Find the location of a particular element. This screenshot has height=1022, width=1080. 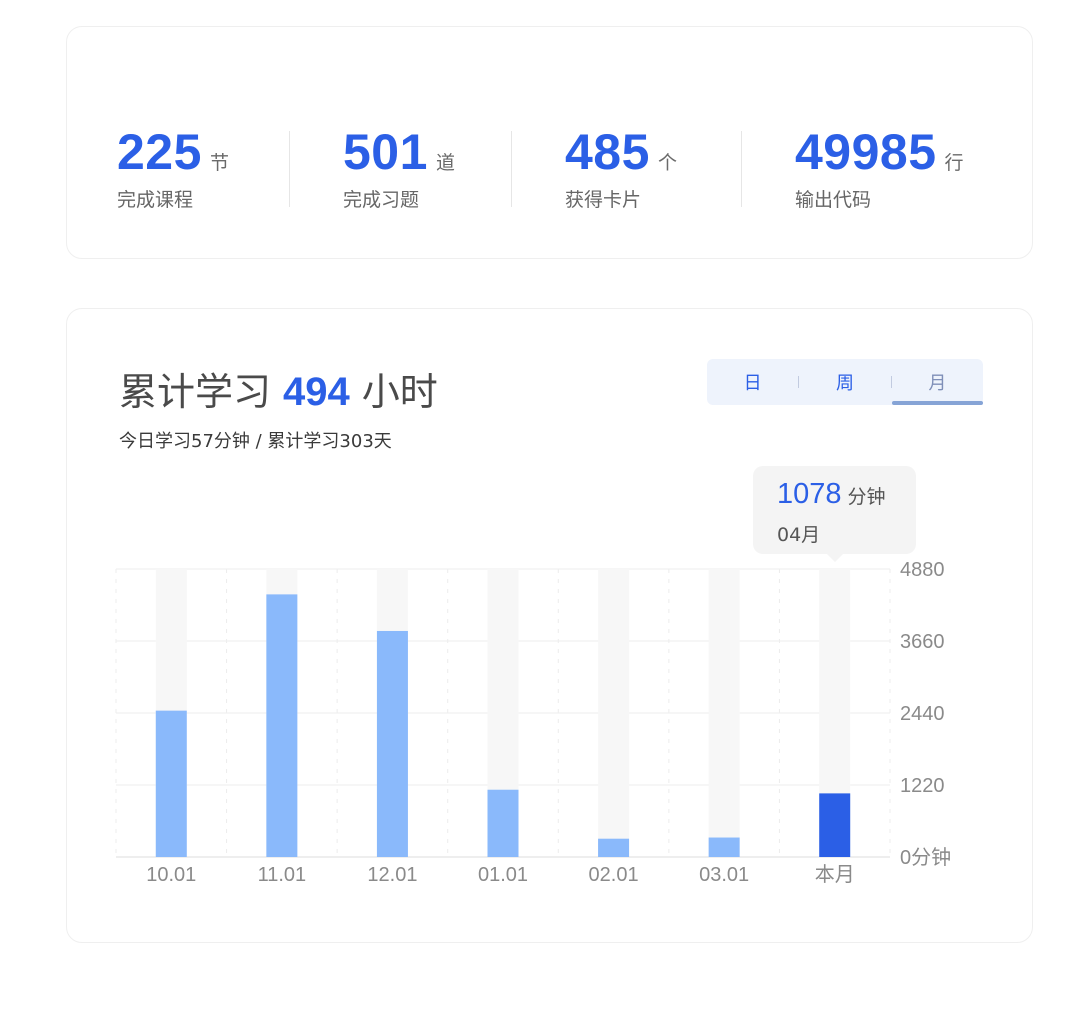

period-segmented-control: 日 周 月 is located at coordinates (845, 382).